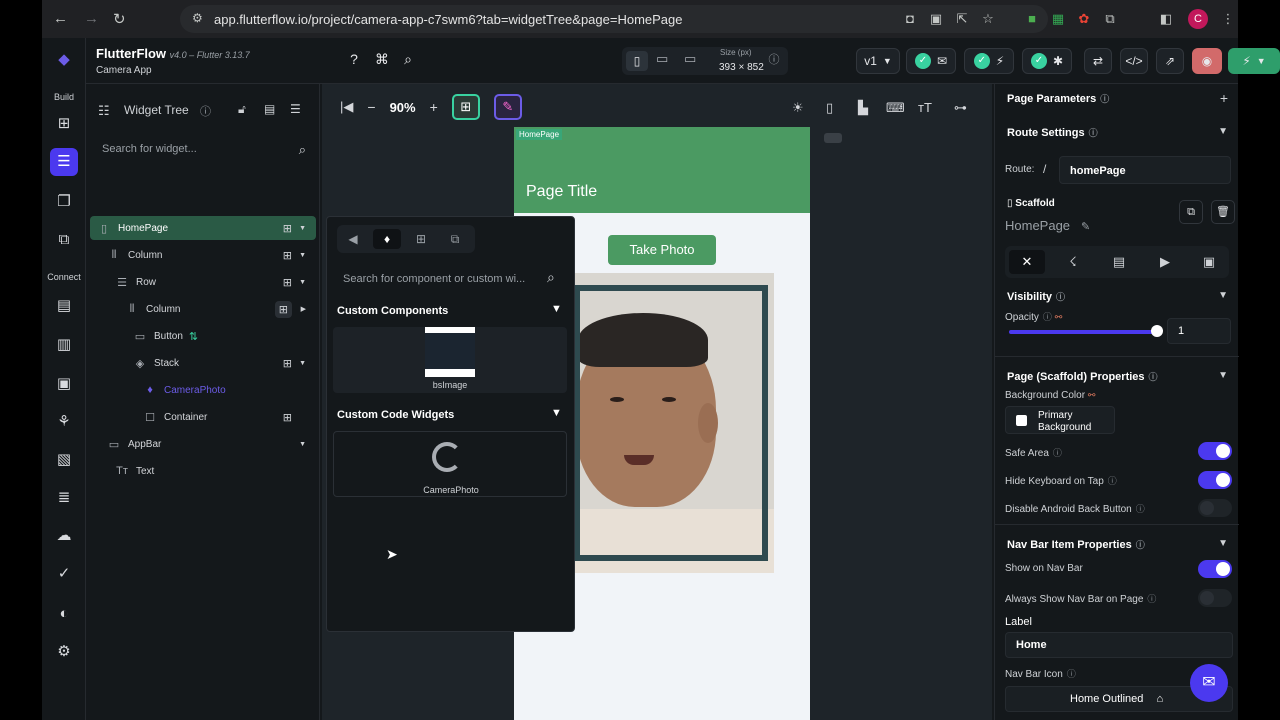 The height and width of the screenshot is (720, 1280). What do you see at coordinates (1157, 331) in the screenshot?
I see `opacity-slider-handle` at bounding box center [1157, 331].